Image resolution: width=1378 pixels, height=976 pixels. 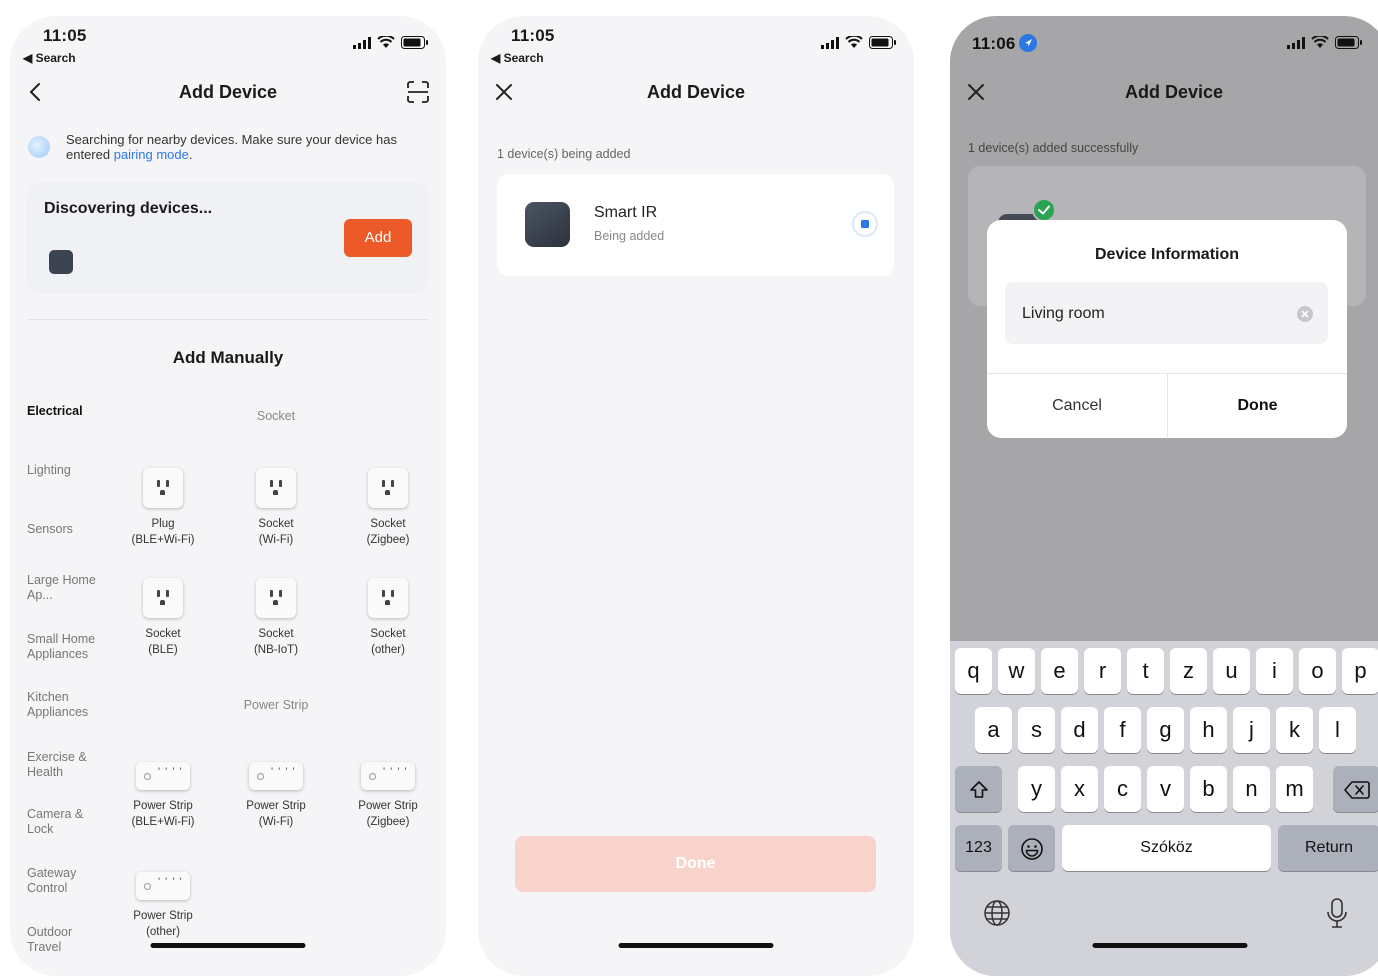 What do you see at coordinates (276, 618) in the screenshot?
I see `tile-socket-nb-iot: Socket (NB-IoT)` at bounding box center [276, 618].